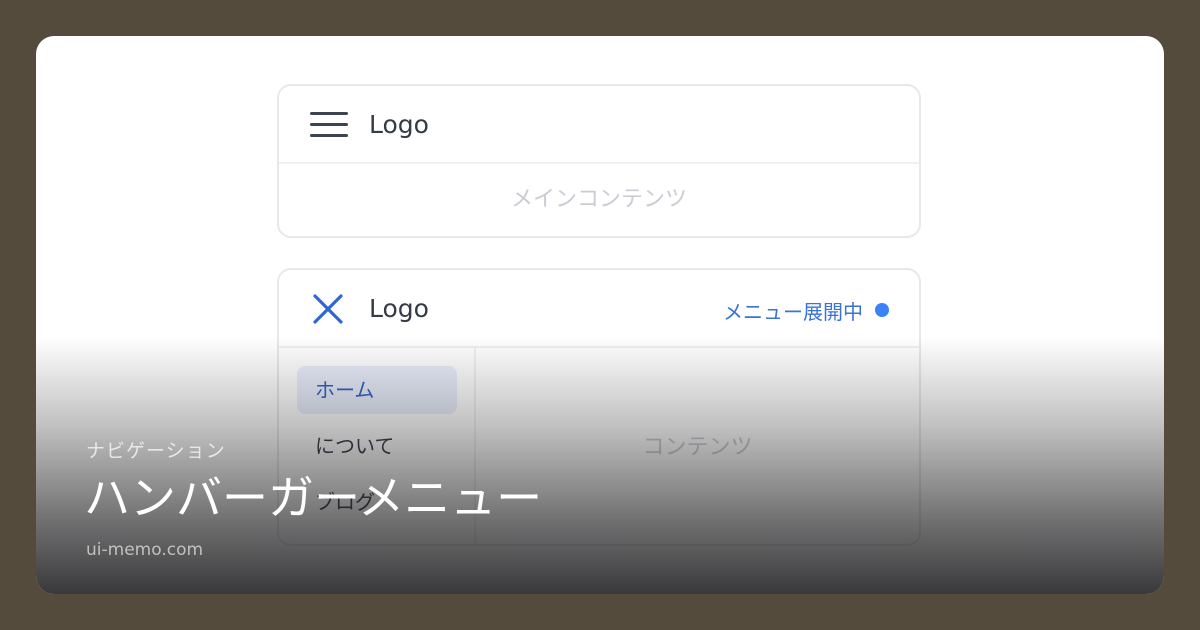  I want to click on page-title: ハンバーガーメニュー, so click(313, 498).